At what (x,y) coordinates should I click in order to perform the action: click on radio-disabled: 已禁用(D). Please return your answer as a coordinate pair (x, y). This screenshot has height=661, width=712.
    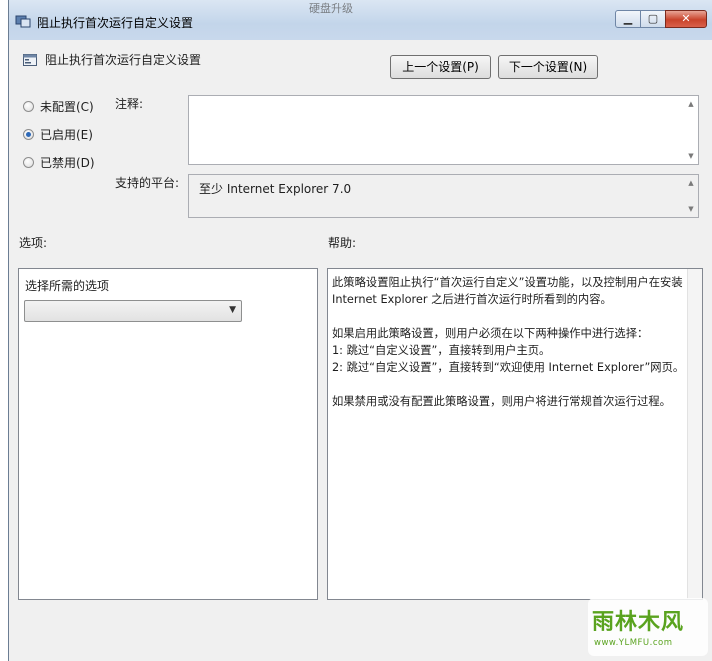
    Looking at the image, I should click on (59, 162).